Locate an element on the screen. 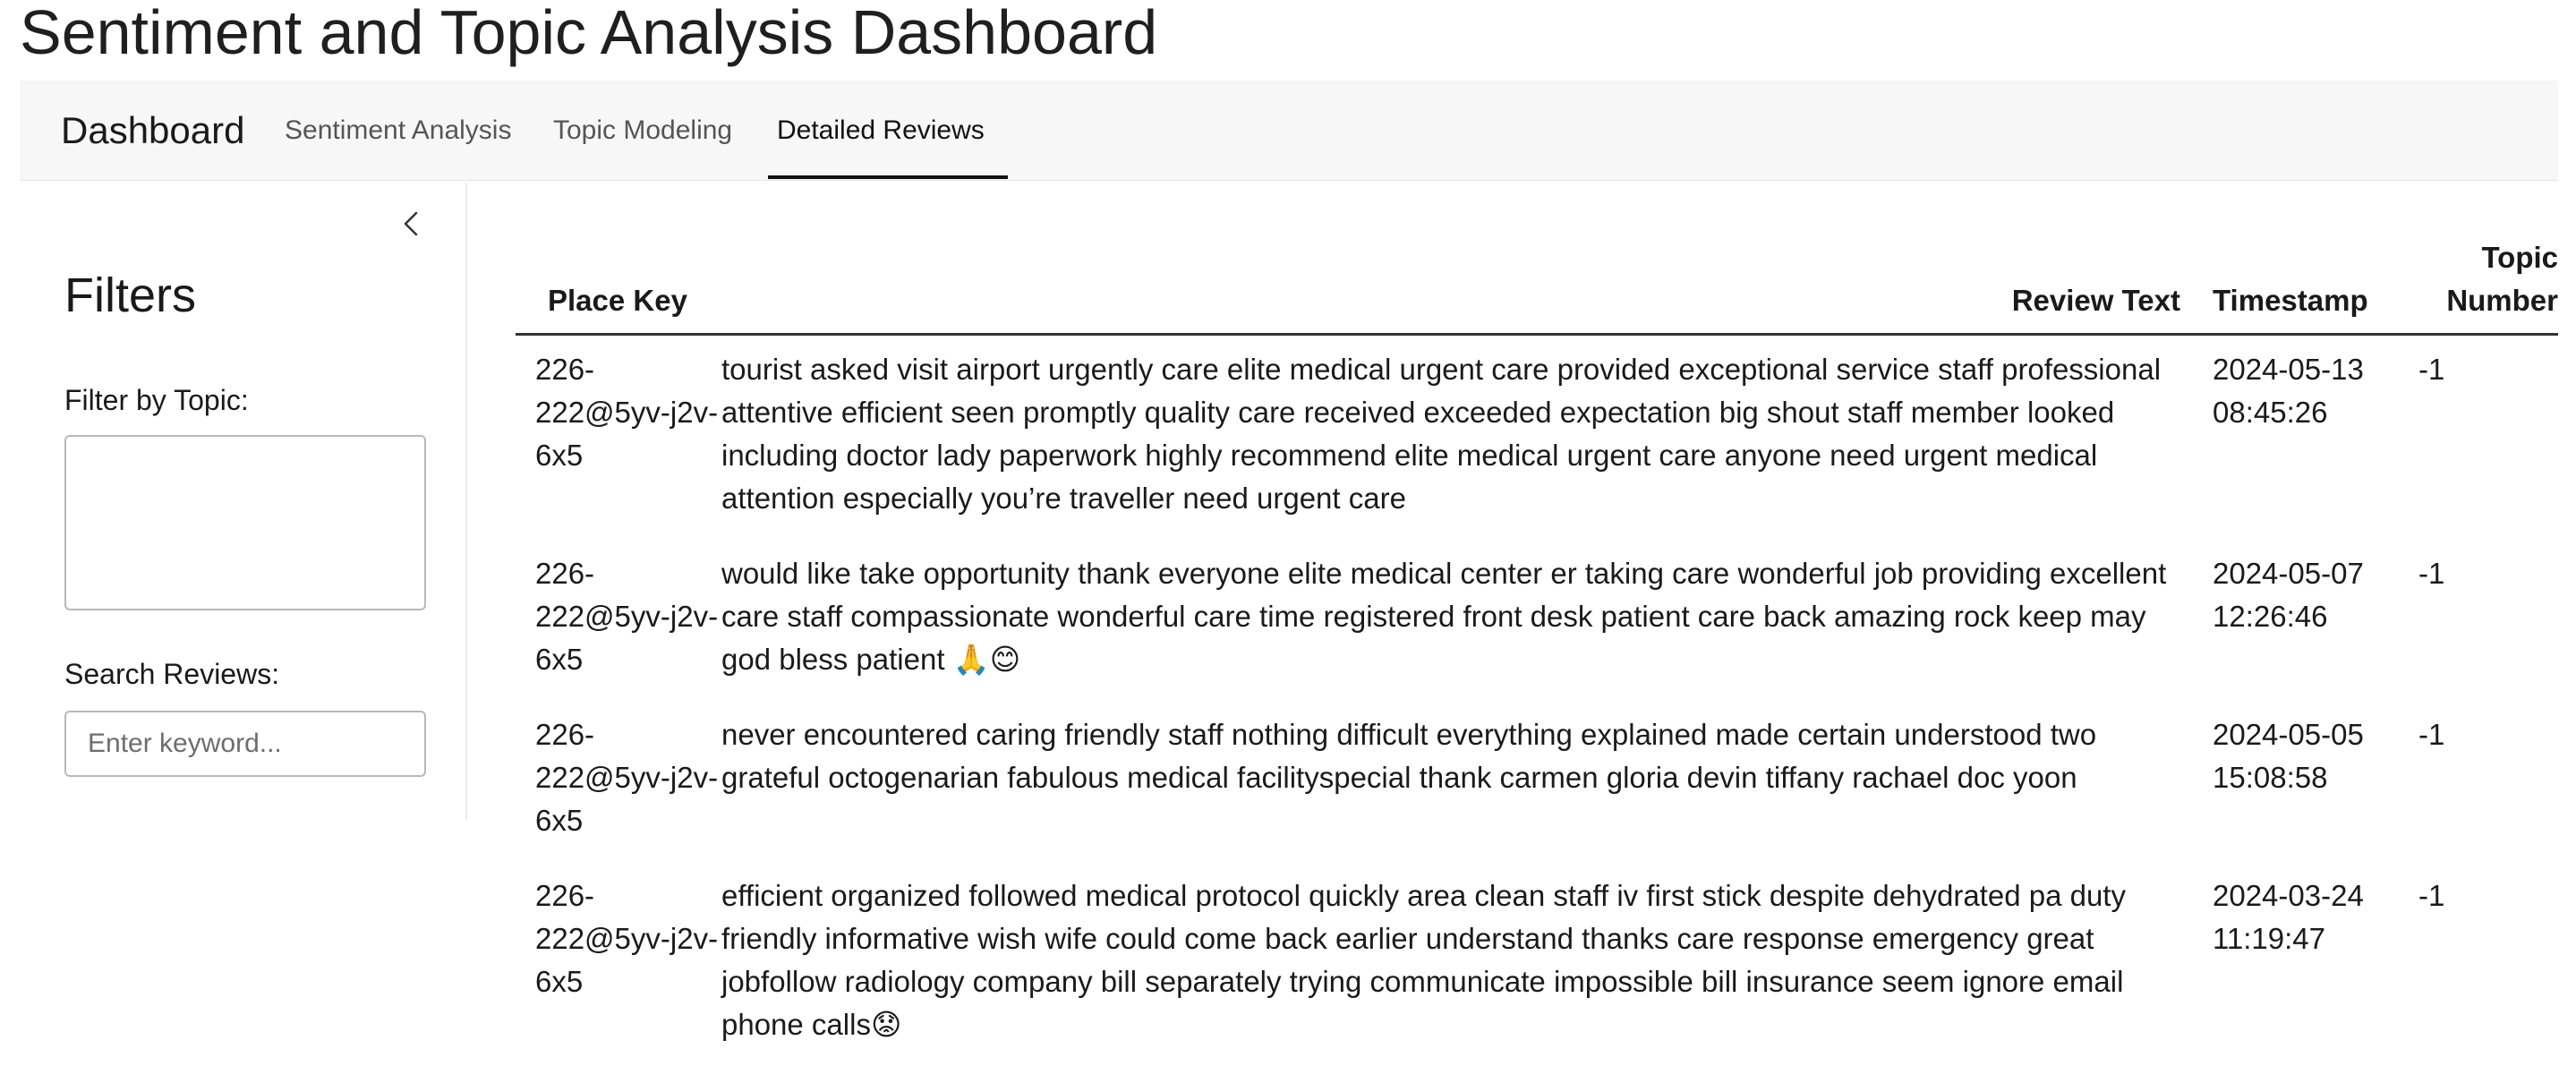 The height and width of the screenshot is (1066, 2576). timestamp-cell: 2024-05-13 08:45:26 is located at coordinates (2288, 391).